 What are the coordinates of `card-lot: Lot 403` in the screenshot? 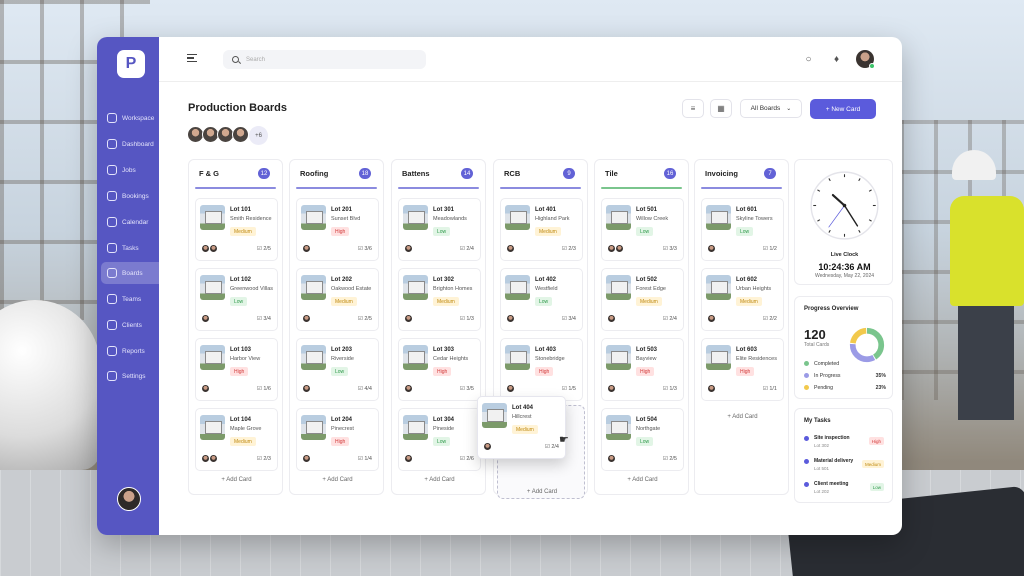 It's located at (546, 350).